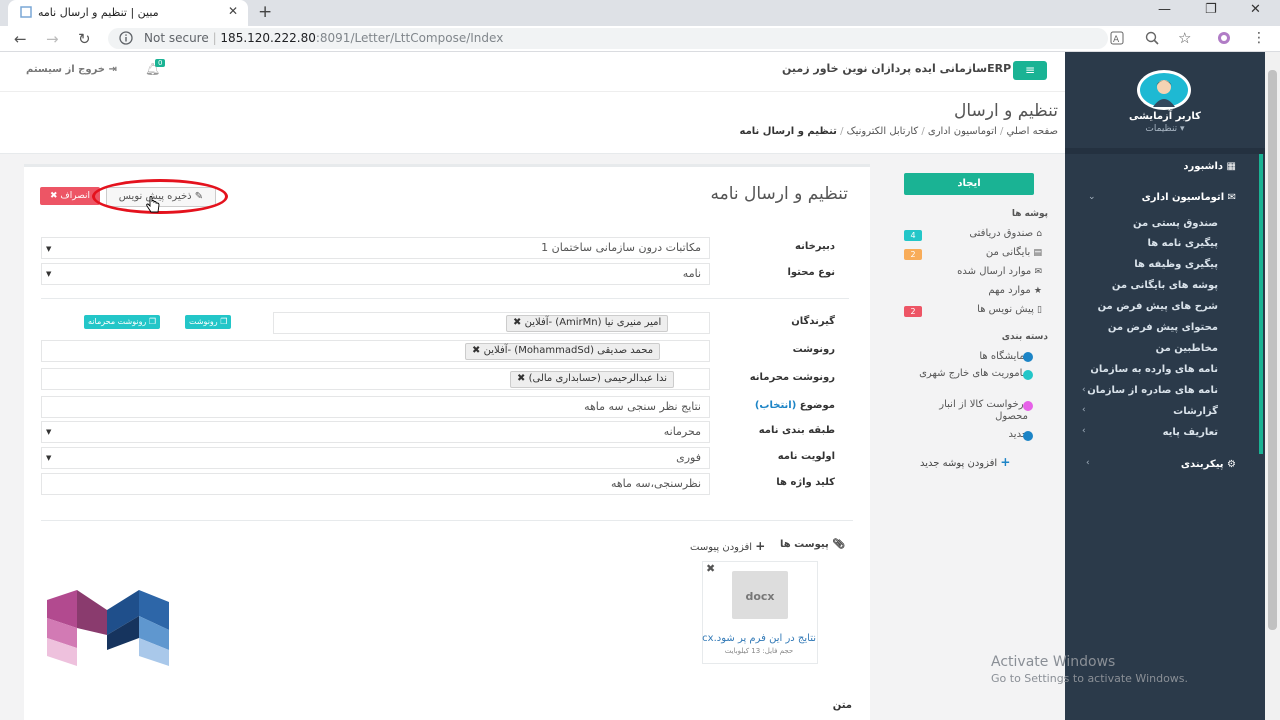 This screenshot has height=720, width=1280. Describe the element at coordinates (1154, 369) in the screenshot. I see `sidebar-subitem: نامه های وارده به سازمان` at that location.